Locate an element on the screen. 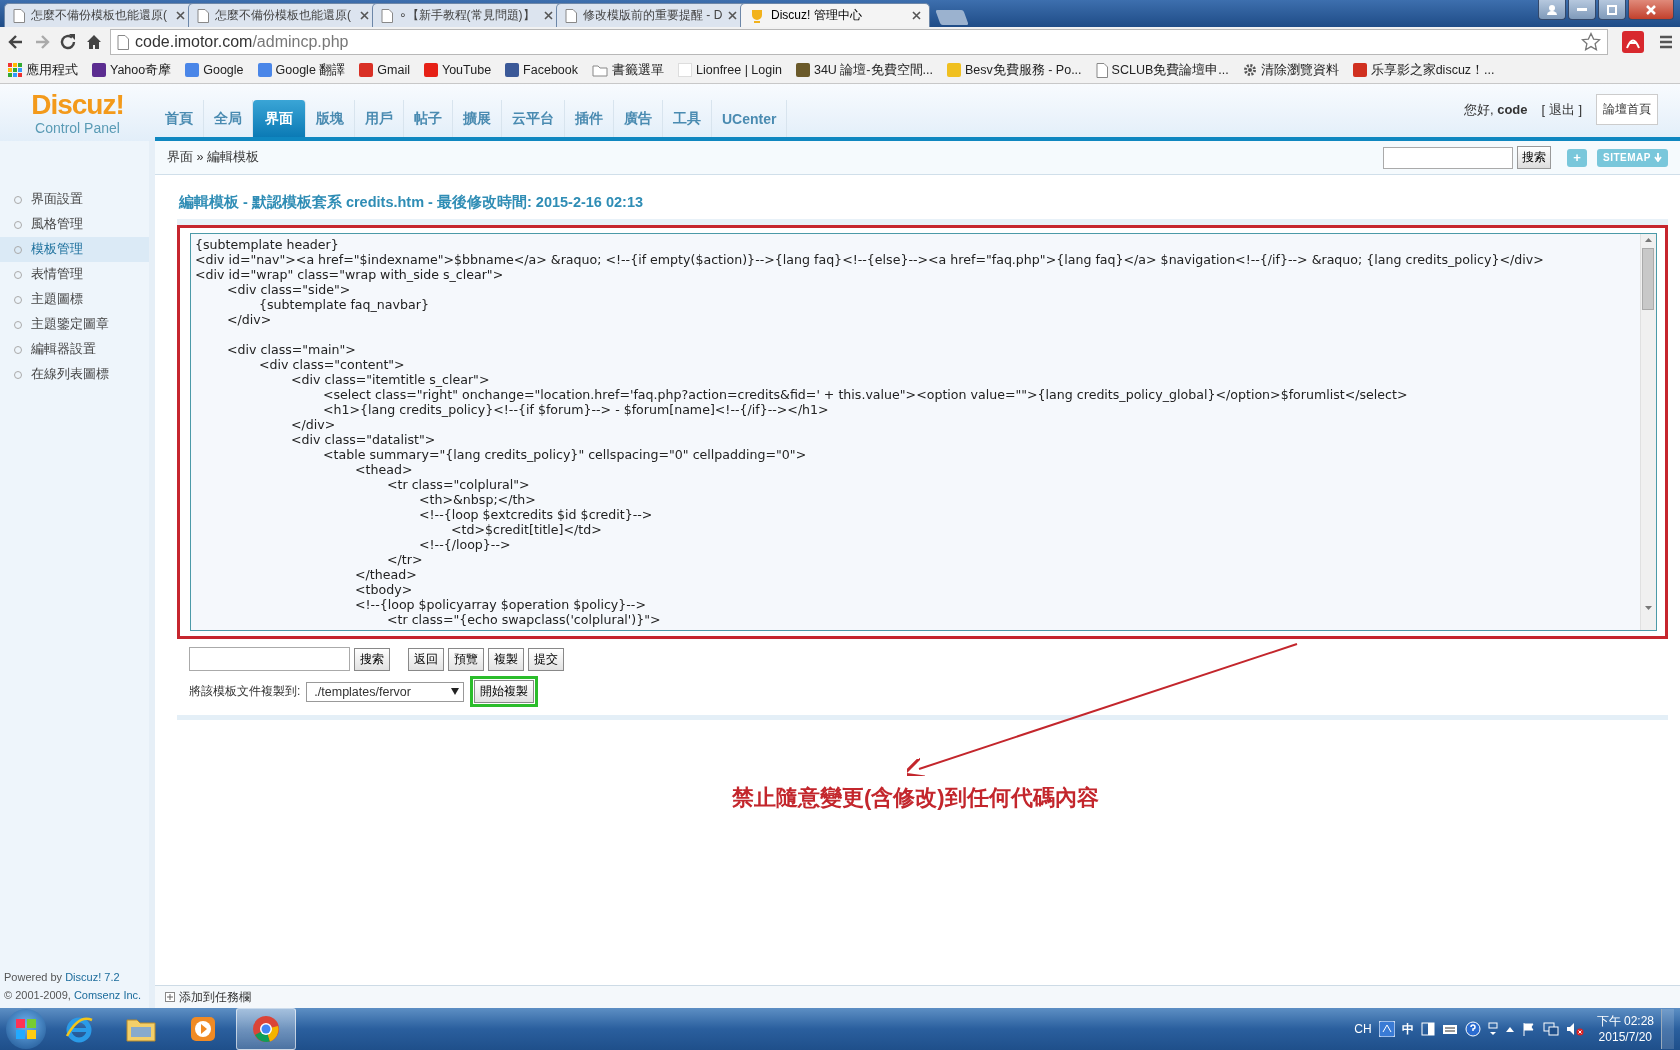 The width and height of the screenshot is (1680, 1050). taskbar-button is located at coordinates (266, 1029).